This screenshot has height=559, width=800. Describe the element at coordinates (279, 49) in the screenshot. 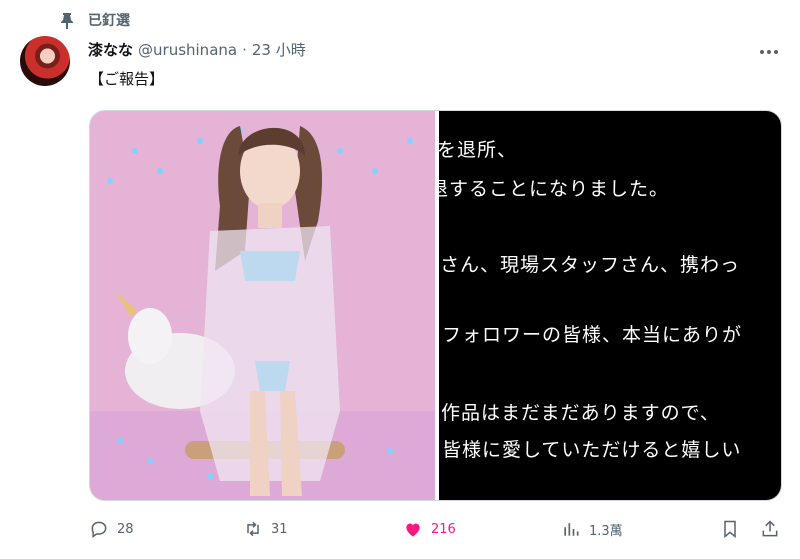

I see `post-timestamp: 23 小時` at that location.